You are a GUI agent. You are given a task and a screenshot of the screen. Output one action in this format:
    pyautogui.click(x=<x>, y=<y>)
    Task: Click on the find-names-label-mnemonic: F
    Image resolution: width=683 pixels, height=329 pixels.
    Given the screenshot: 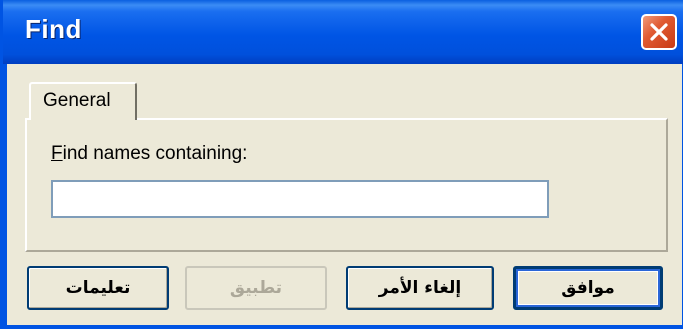 What is the action you would take?
    pyautogui.click(x=57, y=153)
    